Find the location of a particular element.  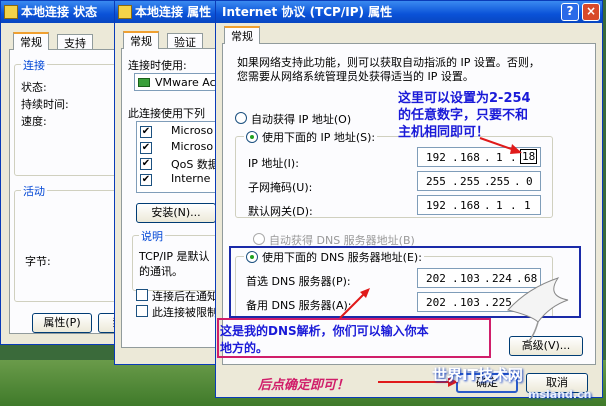

dns-note: 这是我的DNS解析，你们可以输入你本 is located at coordinates (324, 331).